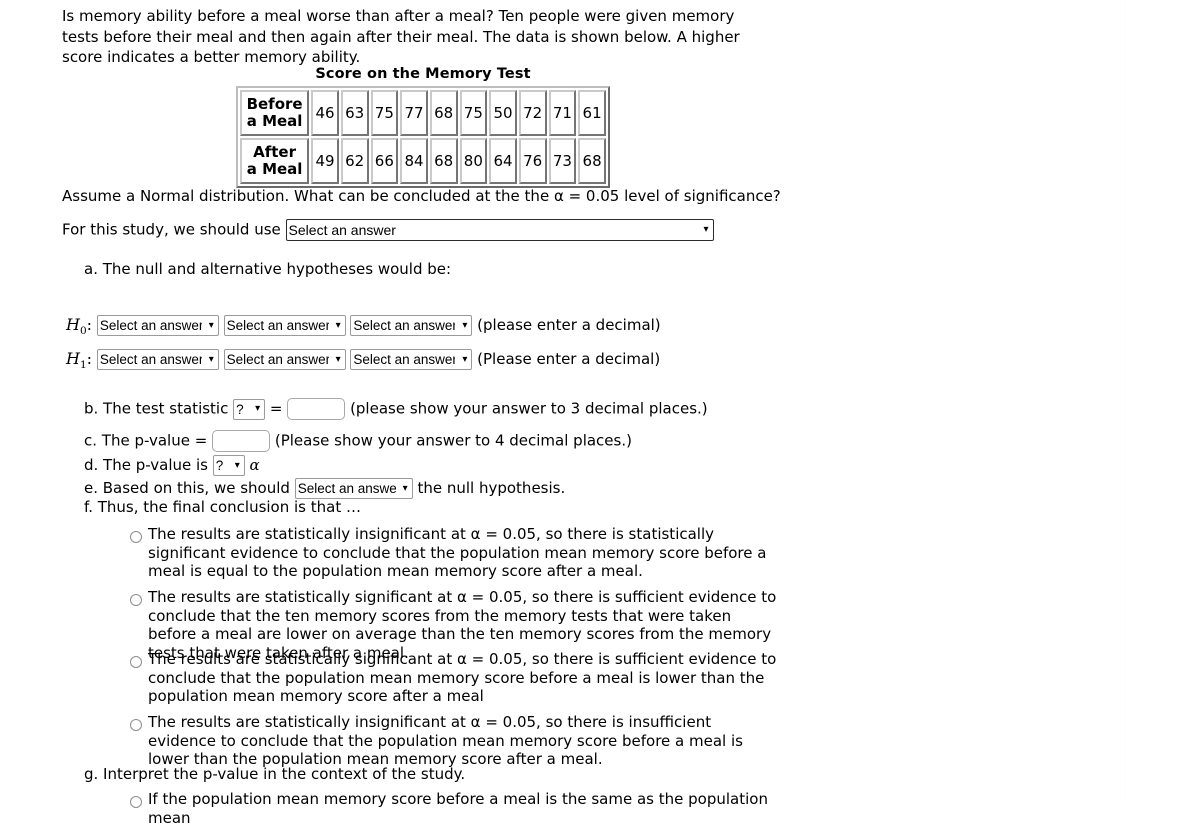 The height and width of the screenshot is (827, 1200). I want to click on part-c-label: c. The p-value =, so click(146, 440).